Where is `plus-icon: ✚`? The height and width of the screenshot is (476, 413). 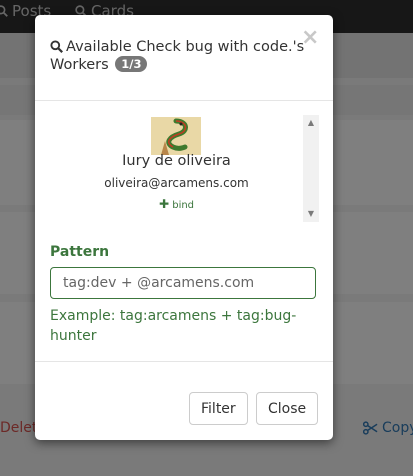
plus-icon: ✚ is located at coordinates (164, 204).